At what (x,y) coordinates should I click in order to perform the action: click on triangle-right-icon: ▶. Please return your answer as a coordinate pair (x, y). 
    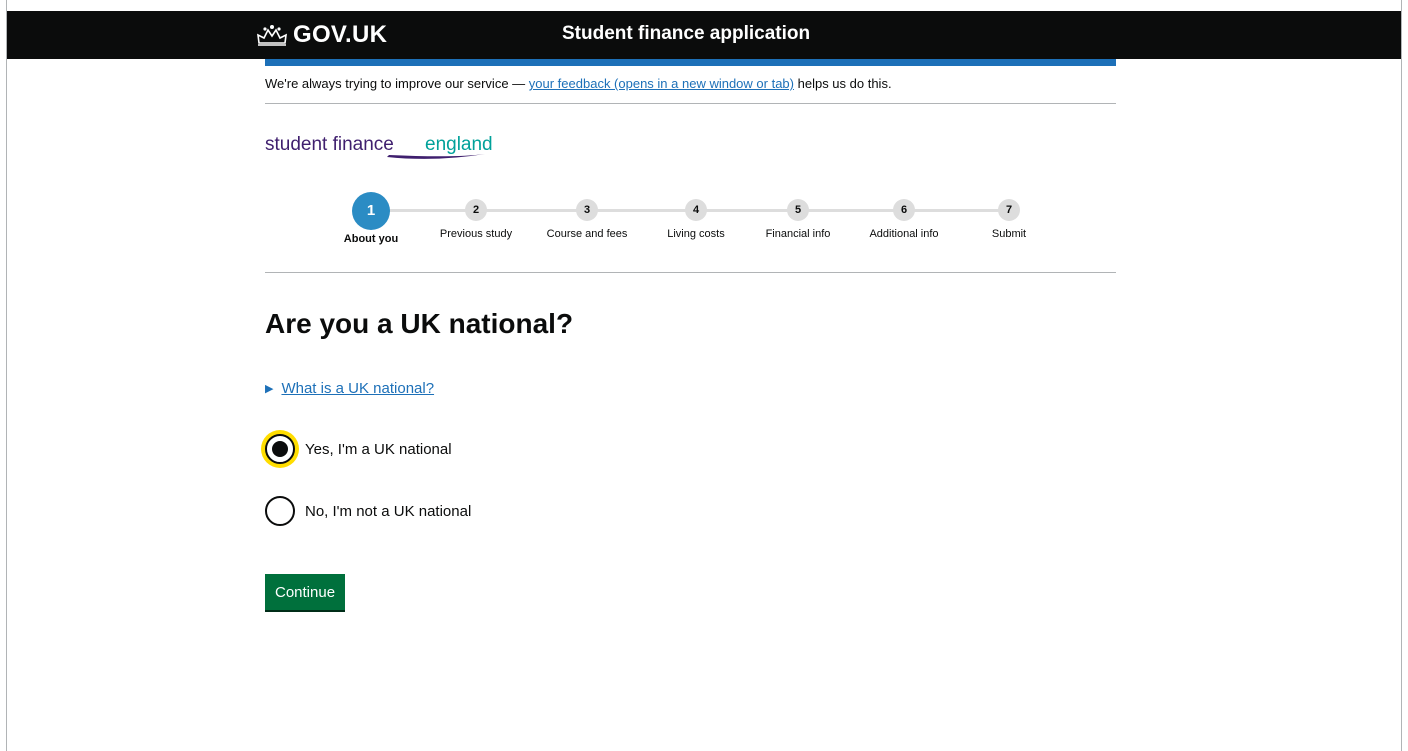
    Looking at the image, I should click on (269, 389).